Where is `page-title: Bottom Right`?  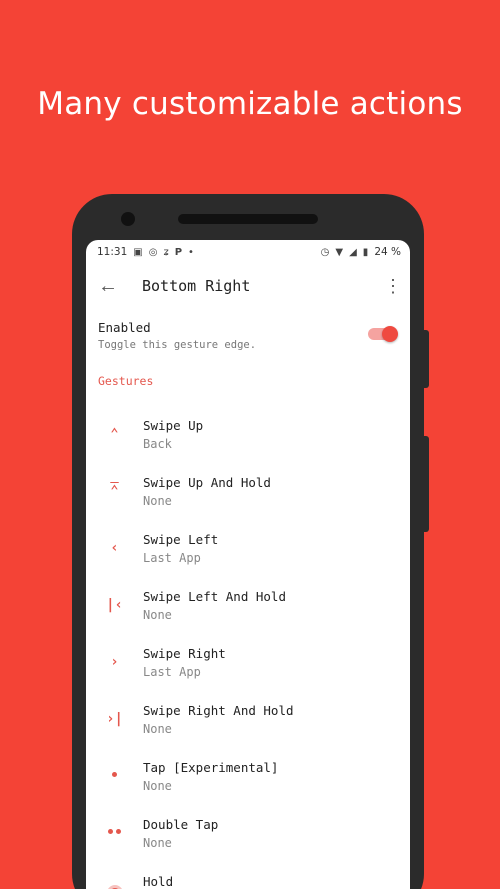 page-title: Bottom Right is located at coordinates (196, 286).